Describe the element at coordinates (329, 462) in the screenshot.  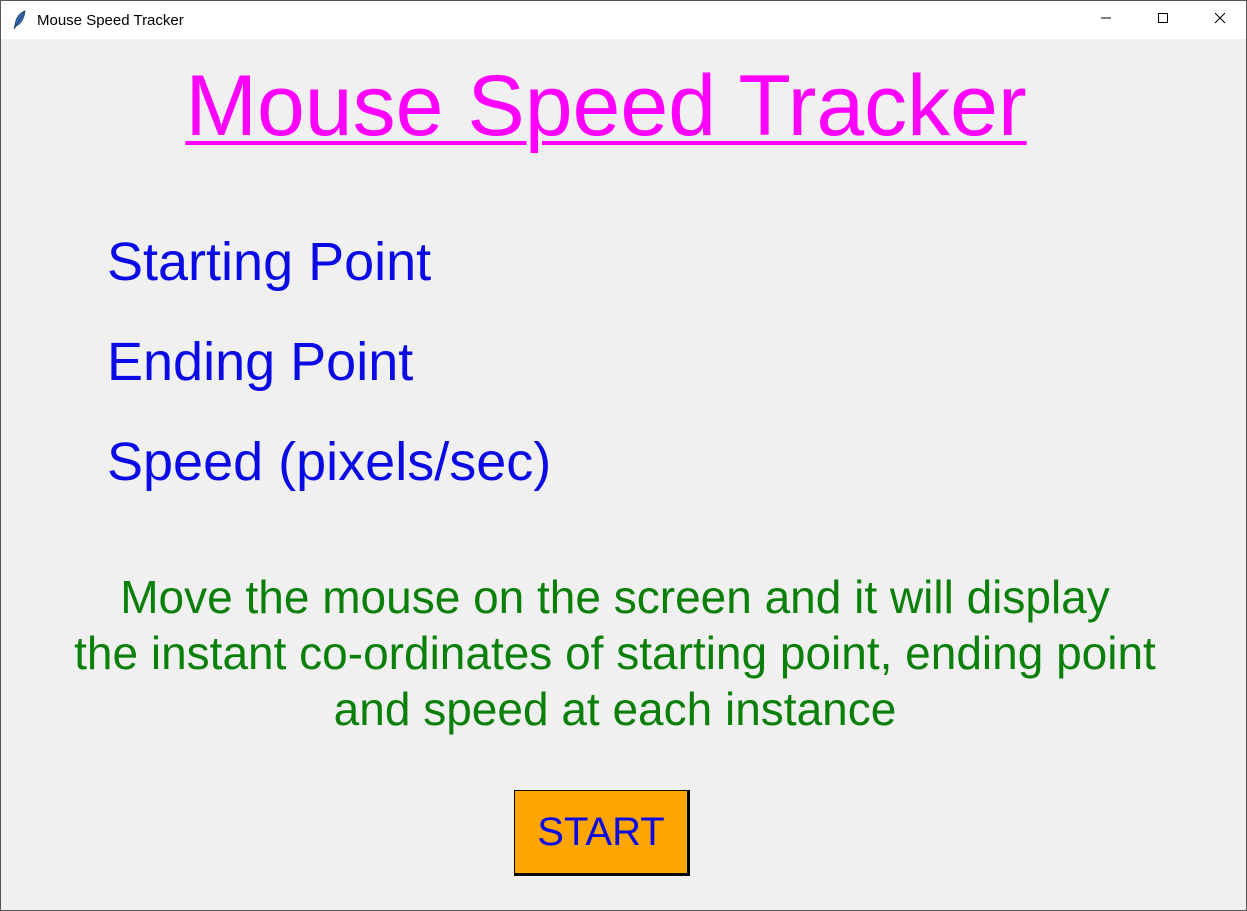
I see `speed-label: Speed (pixels/sec)` at that location.